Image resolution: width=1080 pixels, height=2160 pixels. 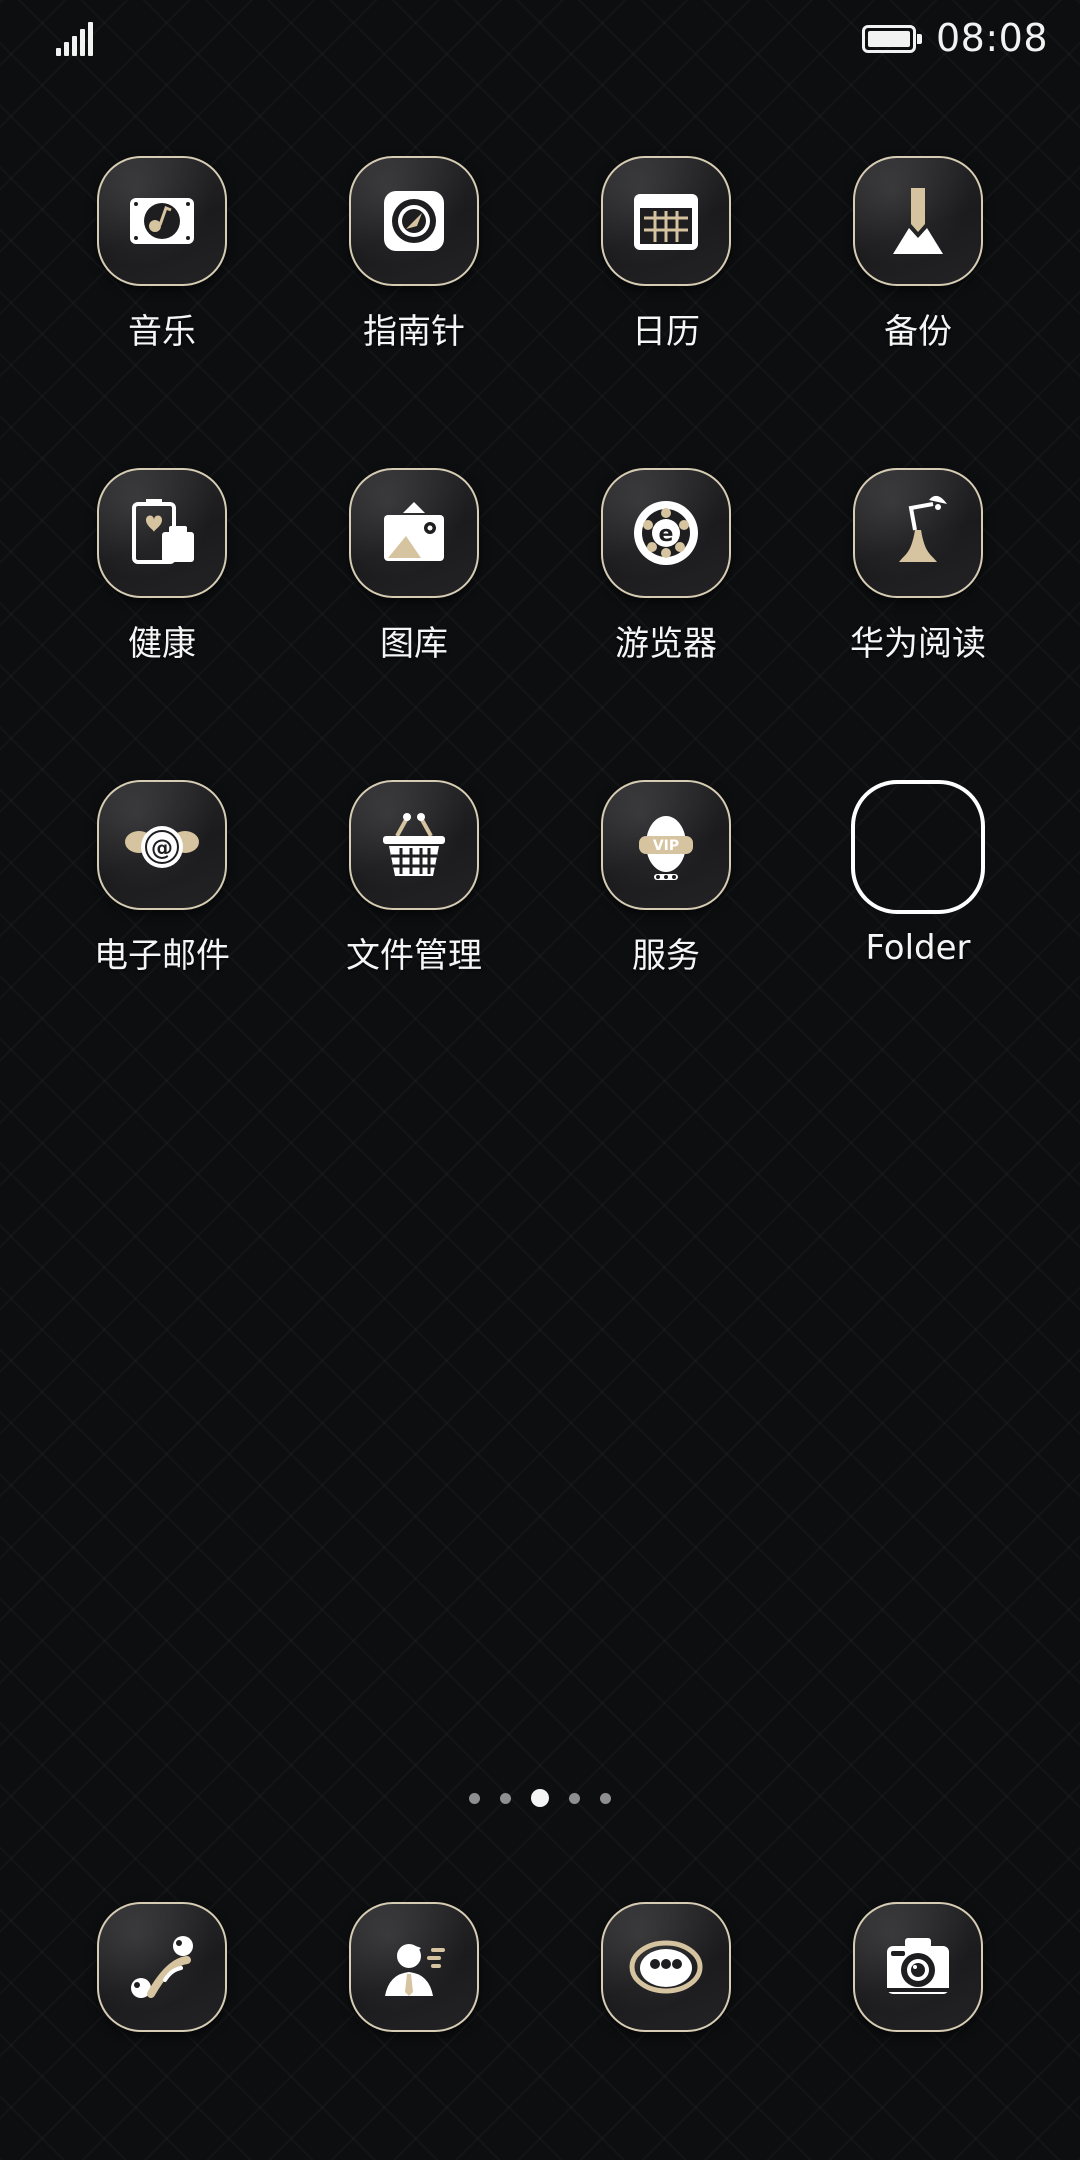 I want to click on basket-icon, so click(x=414, y=845).